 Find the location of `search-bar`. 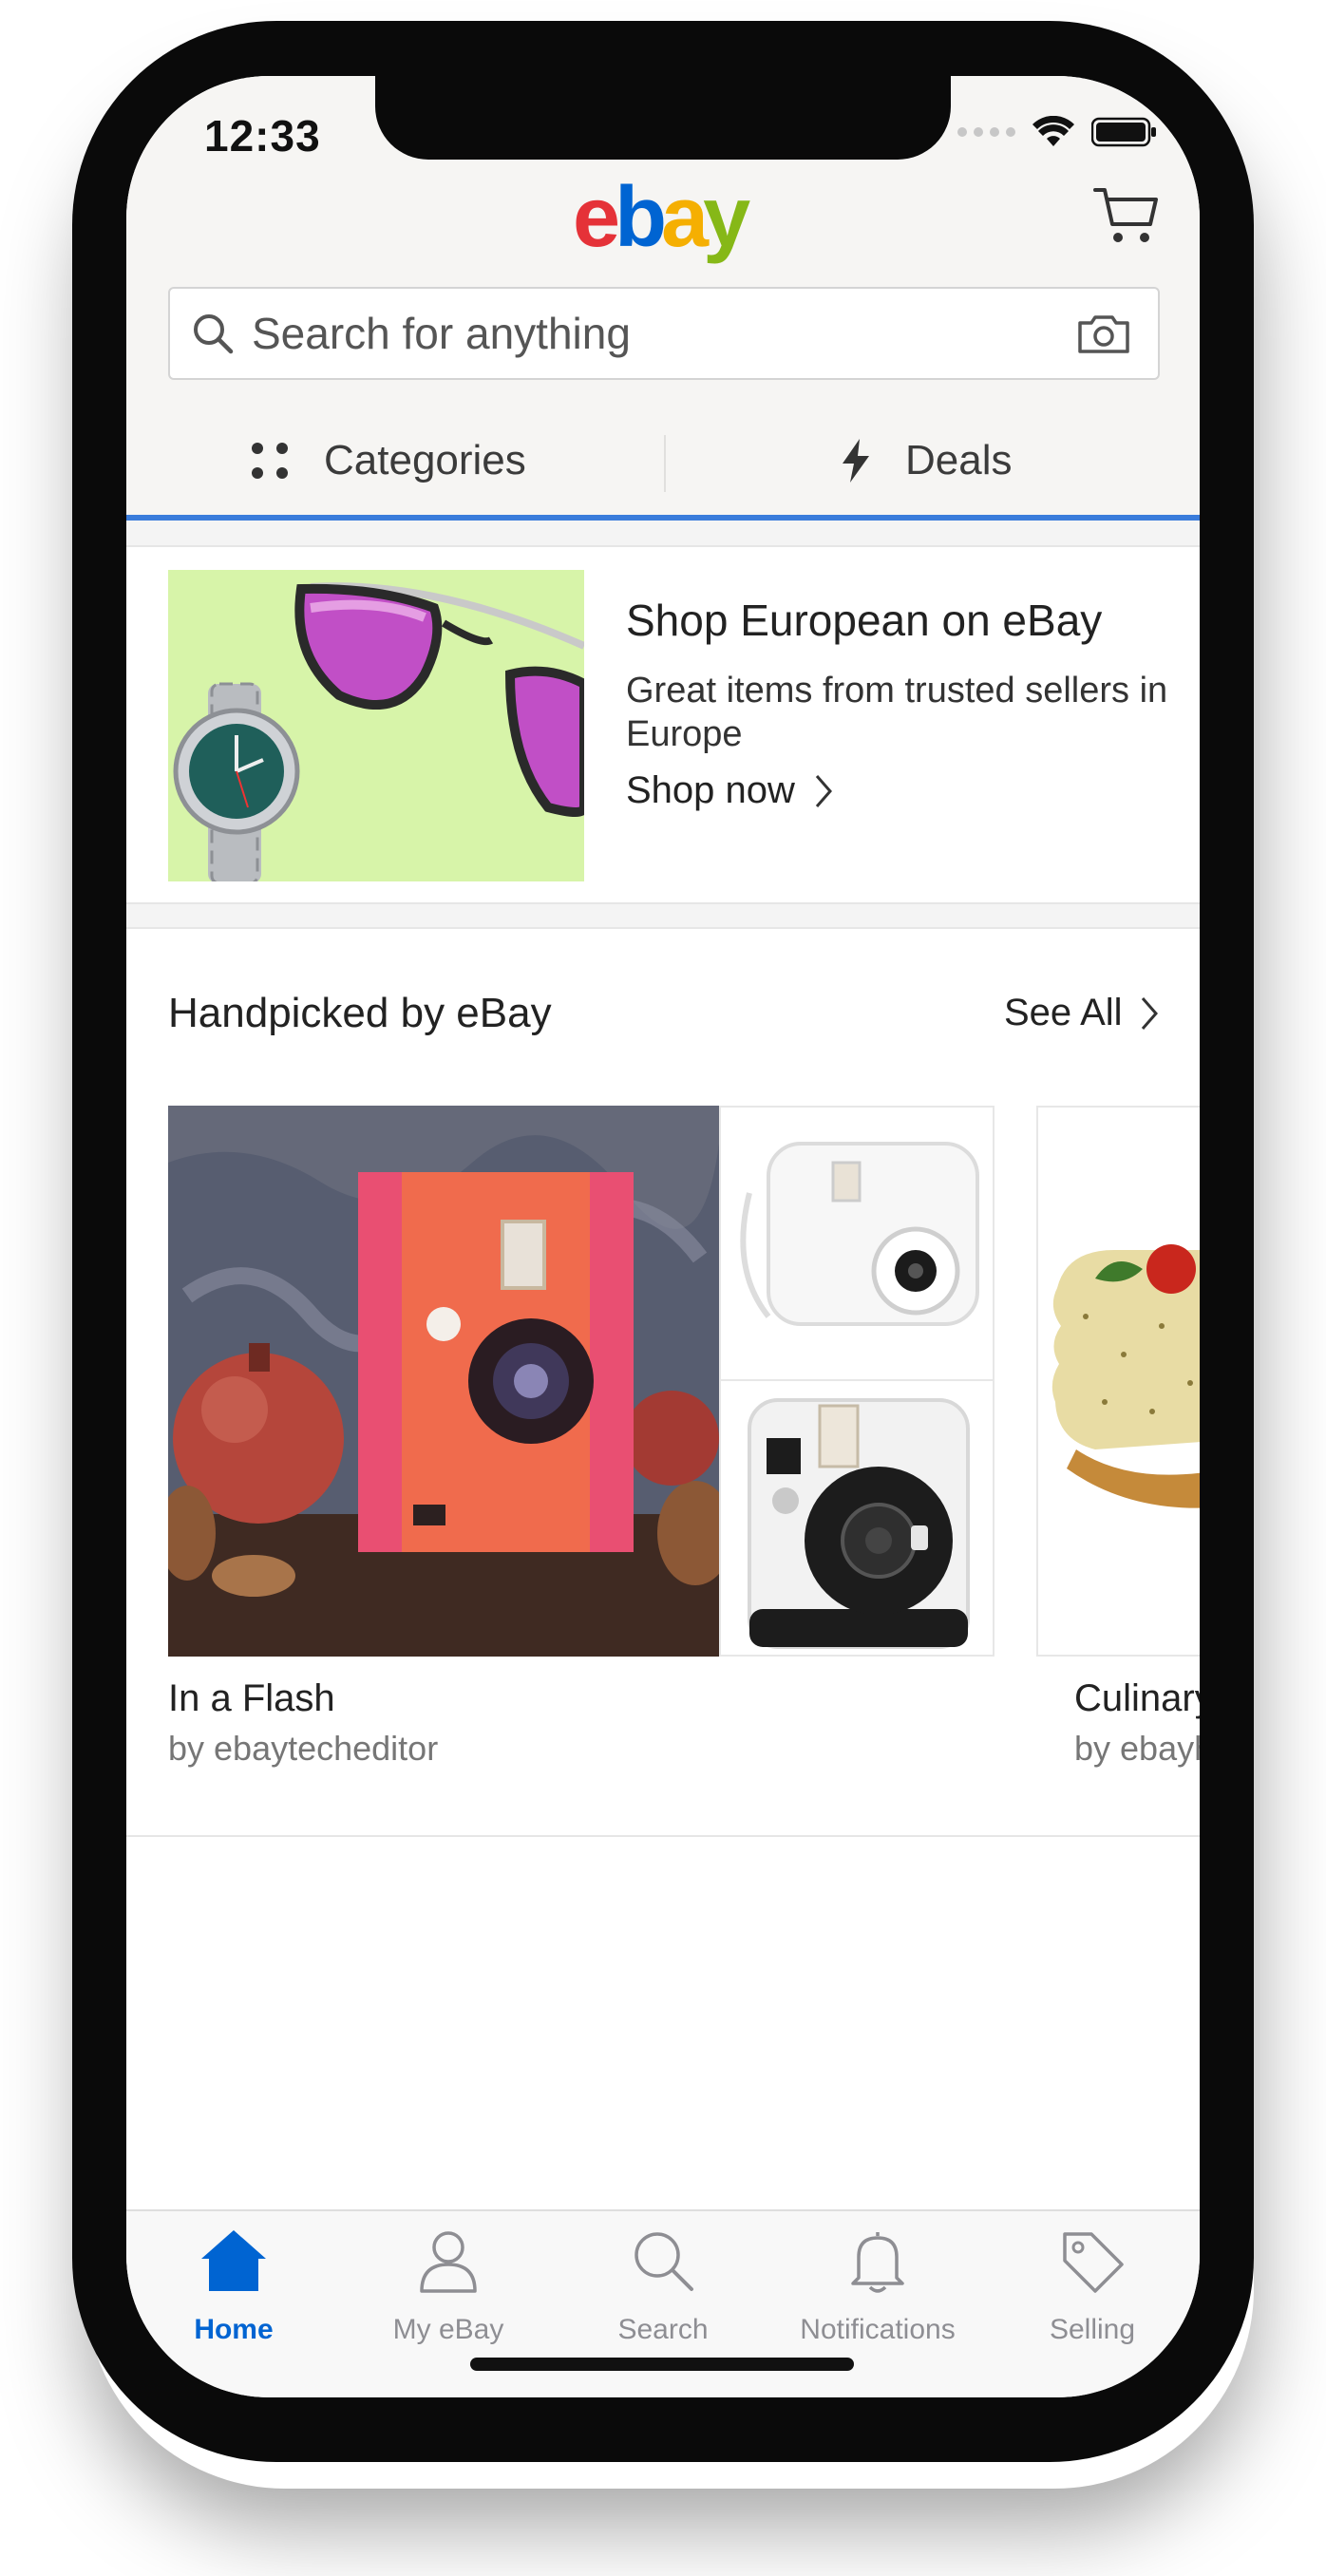

search-bar is located at coordinates (664, 333).